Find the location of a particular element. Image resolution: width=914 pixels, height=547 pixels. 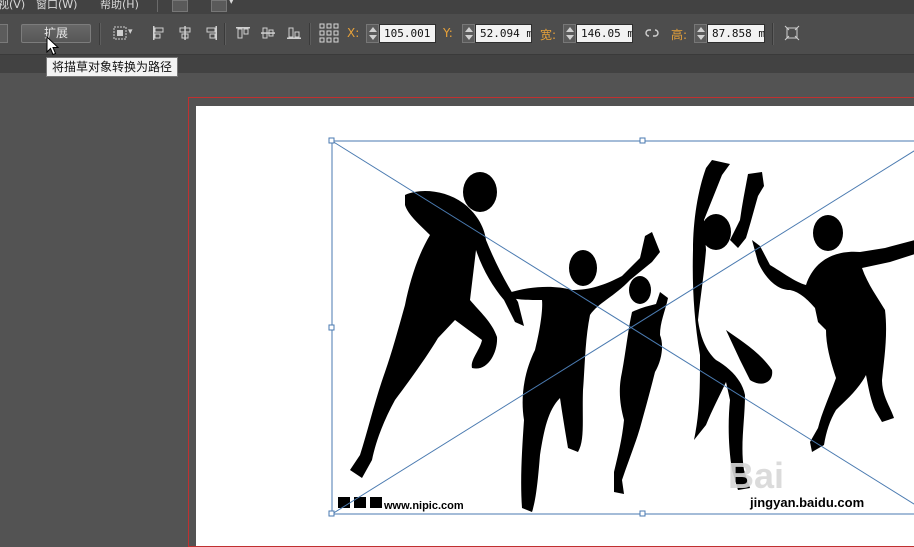

reference-point-icon is located at coordinates (329, 33).